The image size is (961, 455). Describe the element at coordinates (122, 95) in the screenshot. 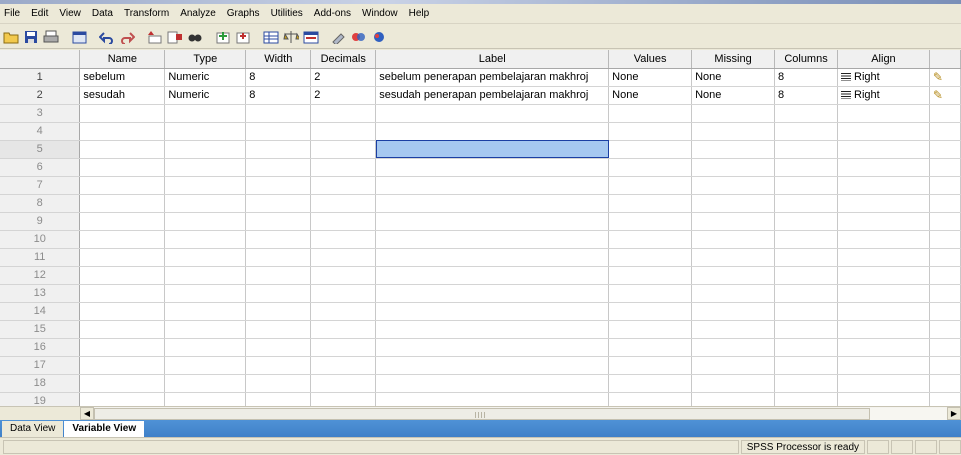

I see `cell-name: sesudah` at that location.